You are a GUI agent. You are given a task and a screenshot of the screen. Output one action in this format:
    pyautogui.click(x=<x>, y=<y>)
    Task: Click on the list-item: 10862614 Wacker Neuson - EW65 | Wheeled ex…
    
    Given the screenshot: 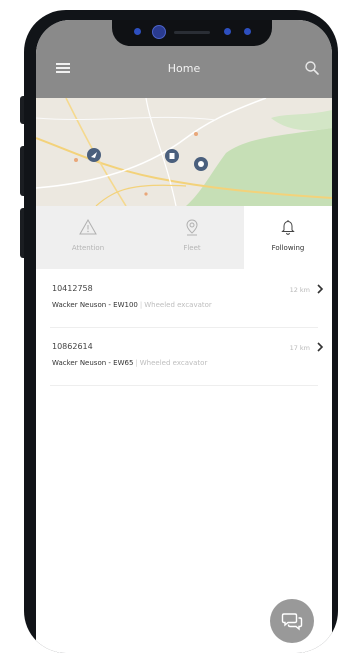 What is the action you would take?
    pyautogui.click(x=184, y=357)
    